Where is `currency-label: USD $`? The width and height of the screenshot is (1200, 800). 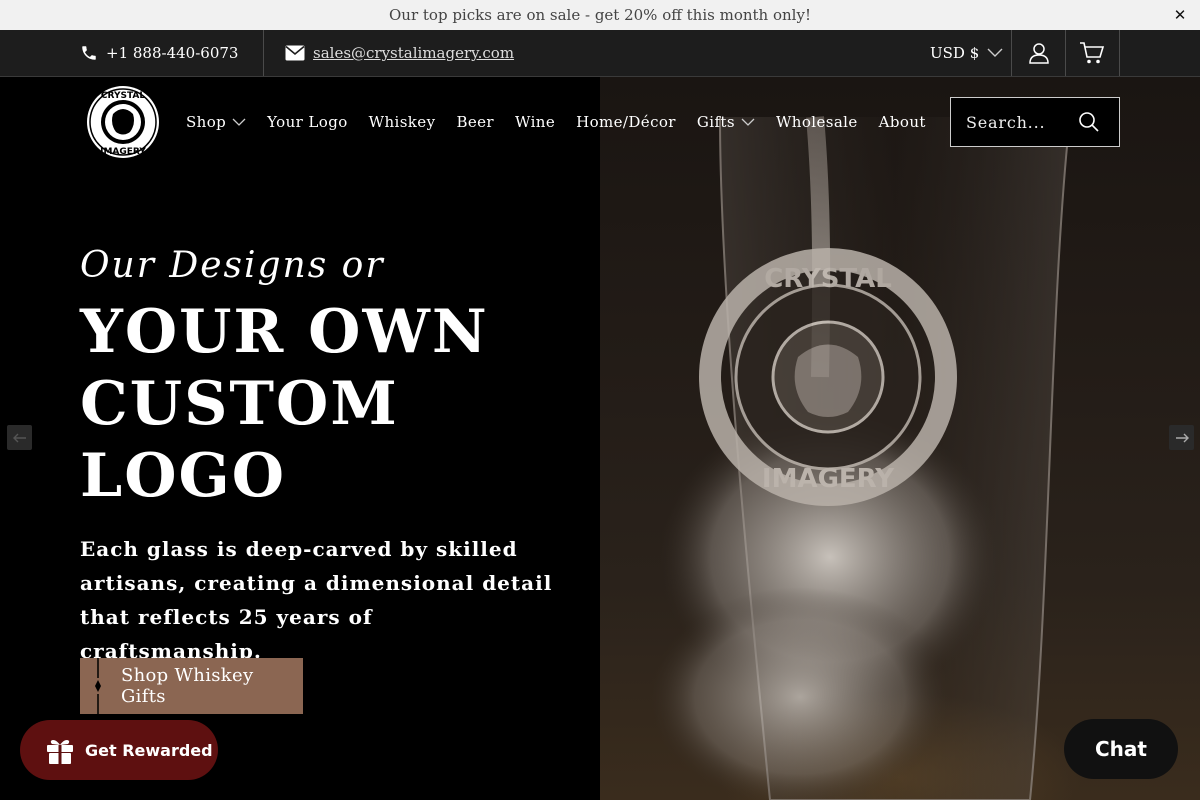
currency-label: USD $ is located at coordinates (955, 53).